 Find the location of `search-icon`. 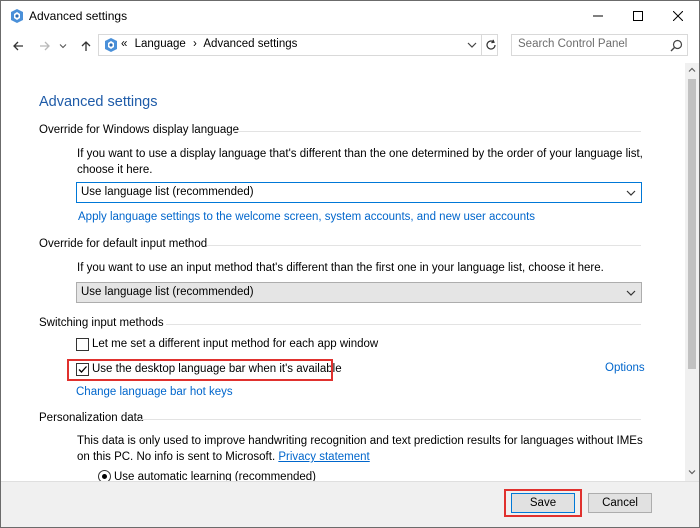

search-icon is located at coordinates (676, 45).